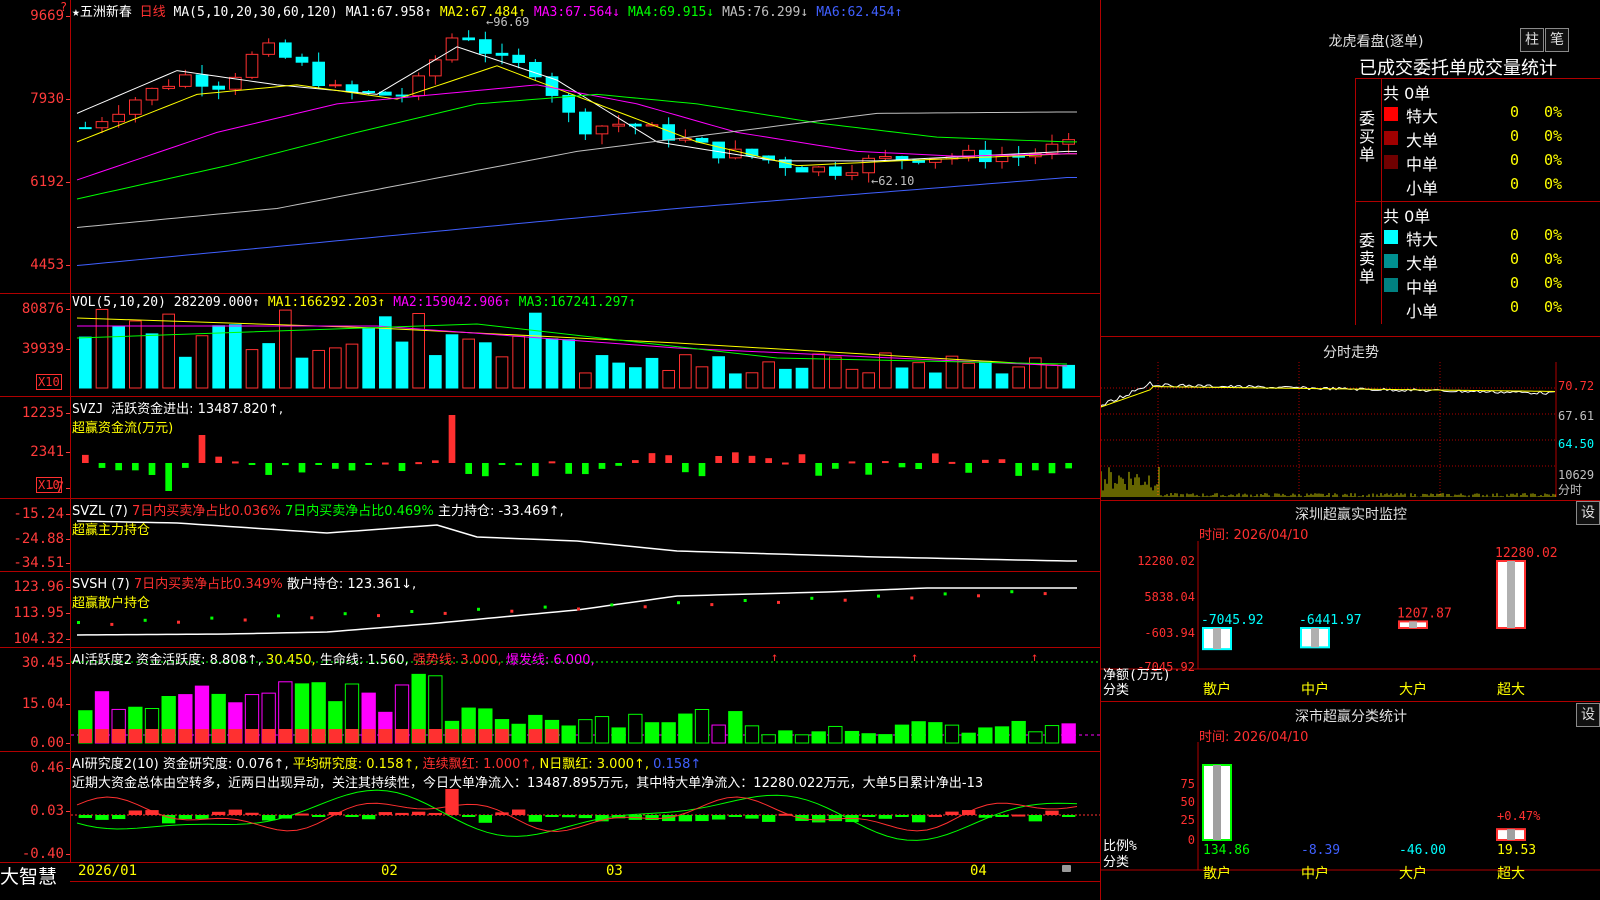  What do you see at coordinates (1576, 416) in the screenshot?
I see `intraday-price-tick: 67.61` at bounding box center [1576, 416].